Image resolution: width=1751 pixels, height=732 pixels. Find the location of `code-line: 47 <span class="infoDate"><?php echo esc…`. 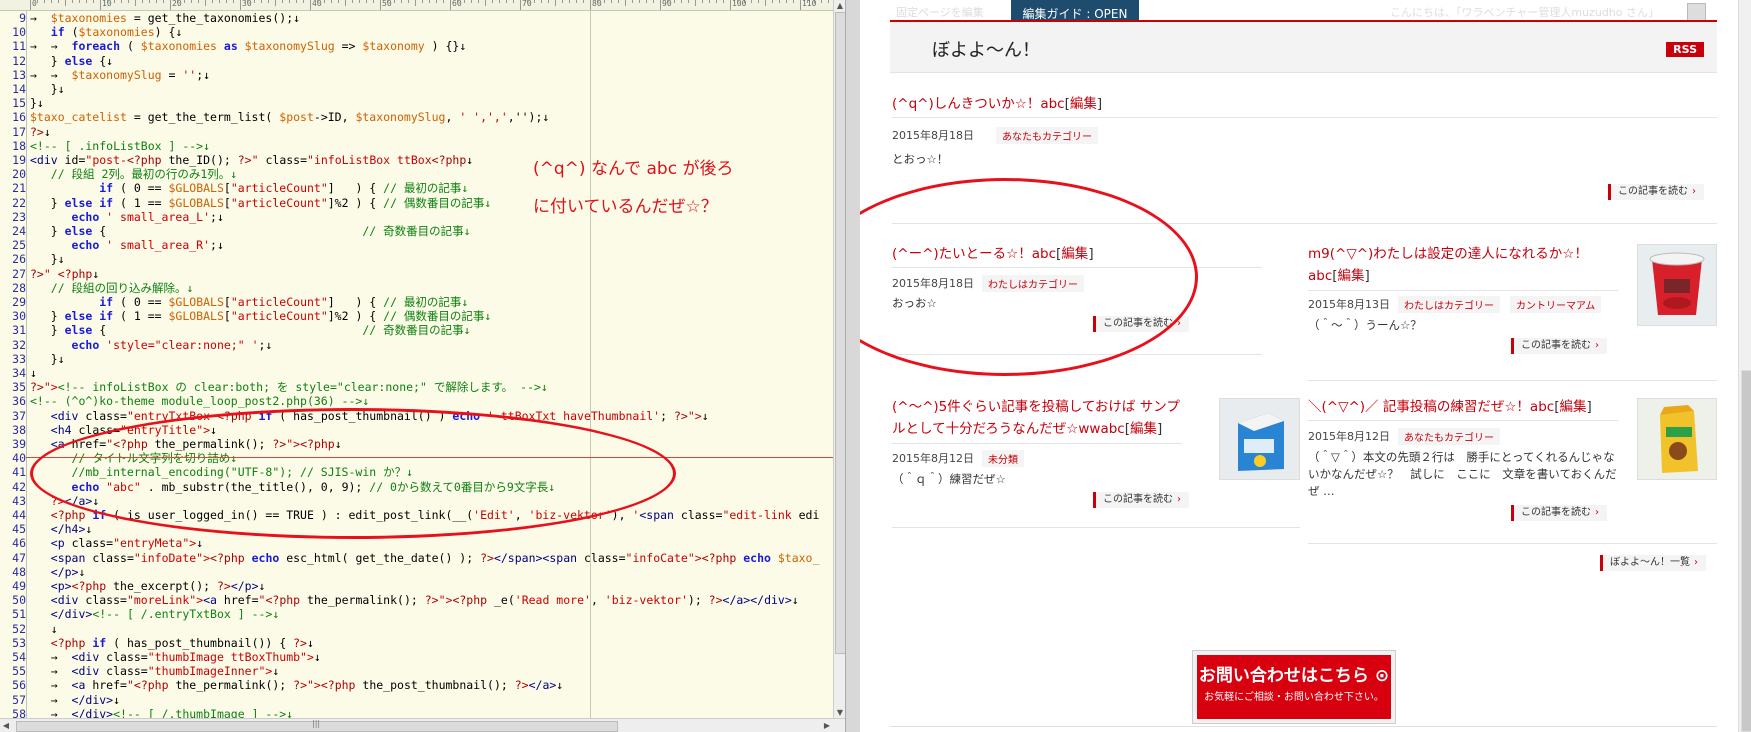

code-line: 47 <span class="infoDate"><?php echo esc… is located at coordinates (416, 558).